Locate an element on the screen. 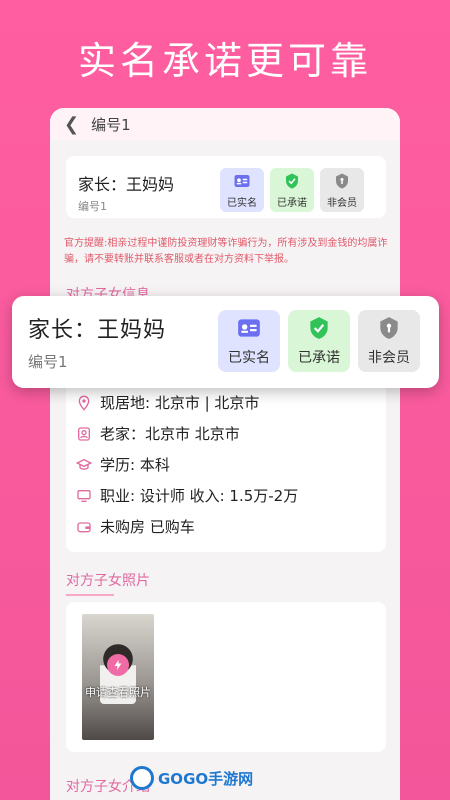 The height and width of the screenshot is (800, 450). computer-icon is located at coordinates (84, 495).